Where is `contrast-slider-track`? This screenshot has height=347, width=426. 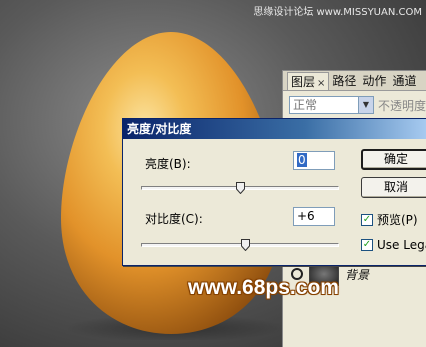
contrast-slider-track is located at coordinates (240, 245).